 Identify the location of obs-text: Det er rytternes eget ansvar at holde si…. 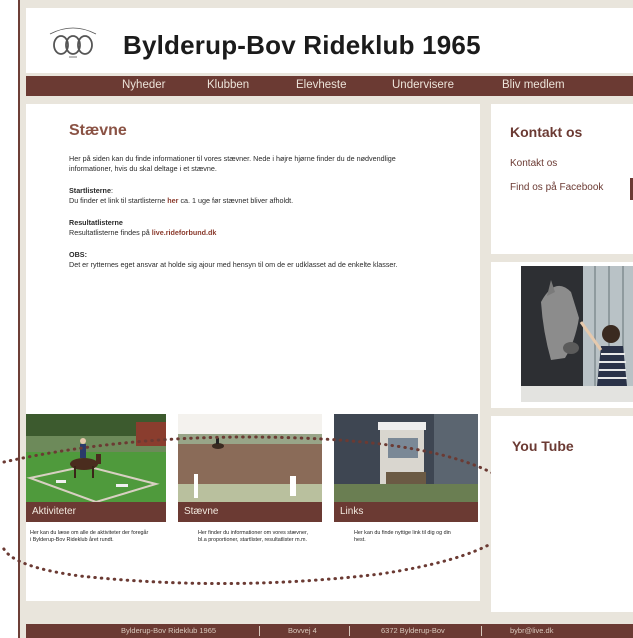
(233, 264).